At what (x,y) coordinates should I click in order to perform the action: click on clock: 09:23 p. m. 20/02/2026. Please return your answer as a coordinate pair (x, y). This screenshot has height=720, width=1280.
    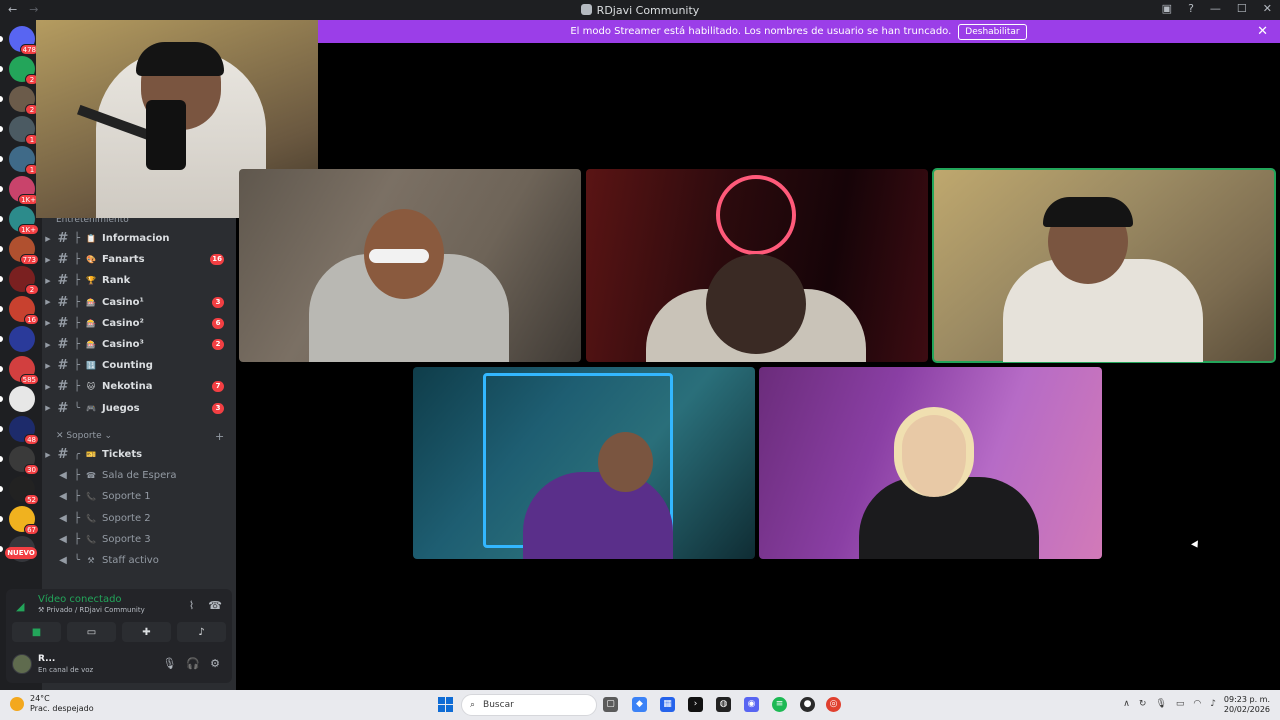
    Looking at the image, I should click on (1247, 705).